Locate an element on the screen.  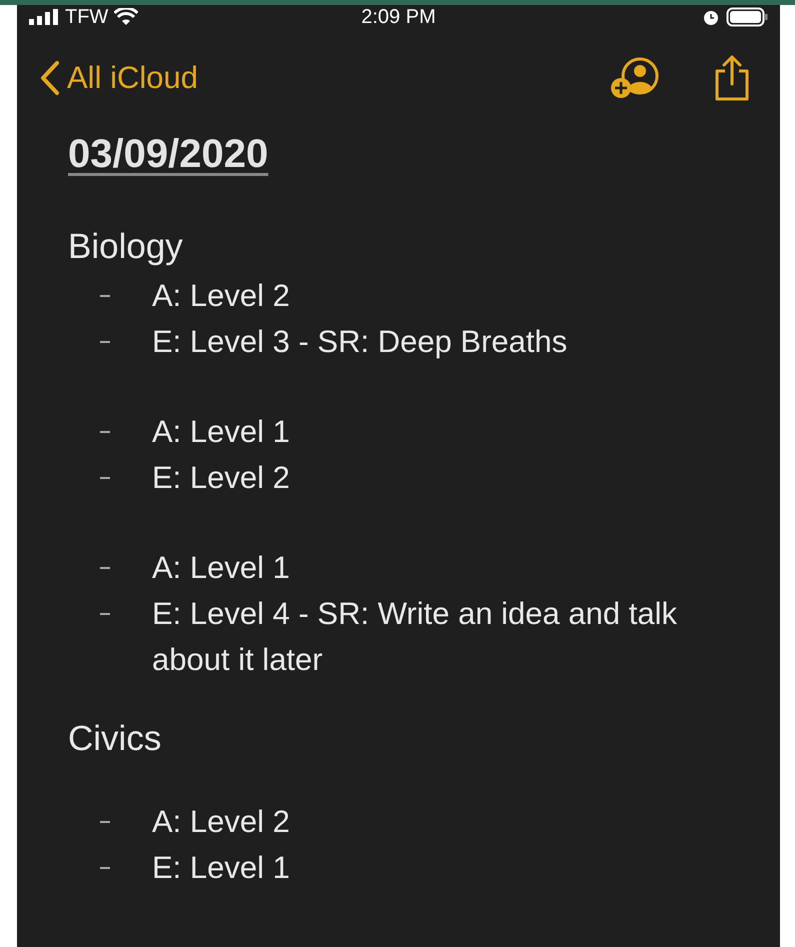
battery-icon is located at coordinates (747, 17).